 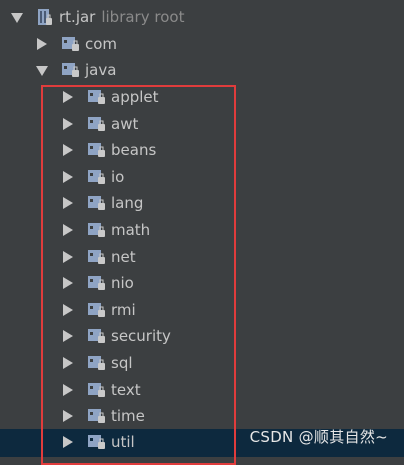 What do you see at coordinates (123, 442) in the screenshot?
I see `tree-row-label: util` at bounding box center [123, 442].